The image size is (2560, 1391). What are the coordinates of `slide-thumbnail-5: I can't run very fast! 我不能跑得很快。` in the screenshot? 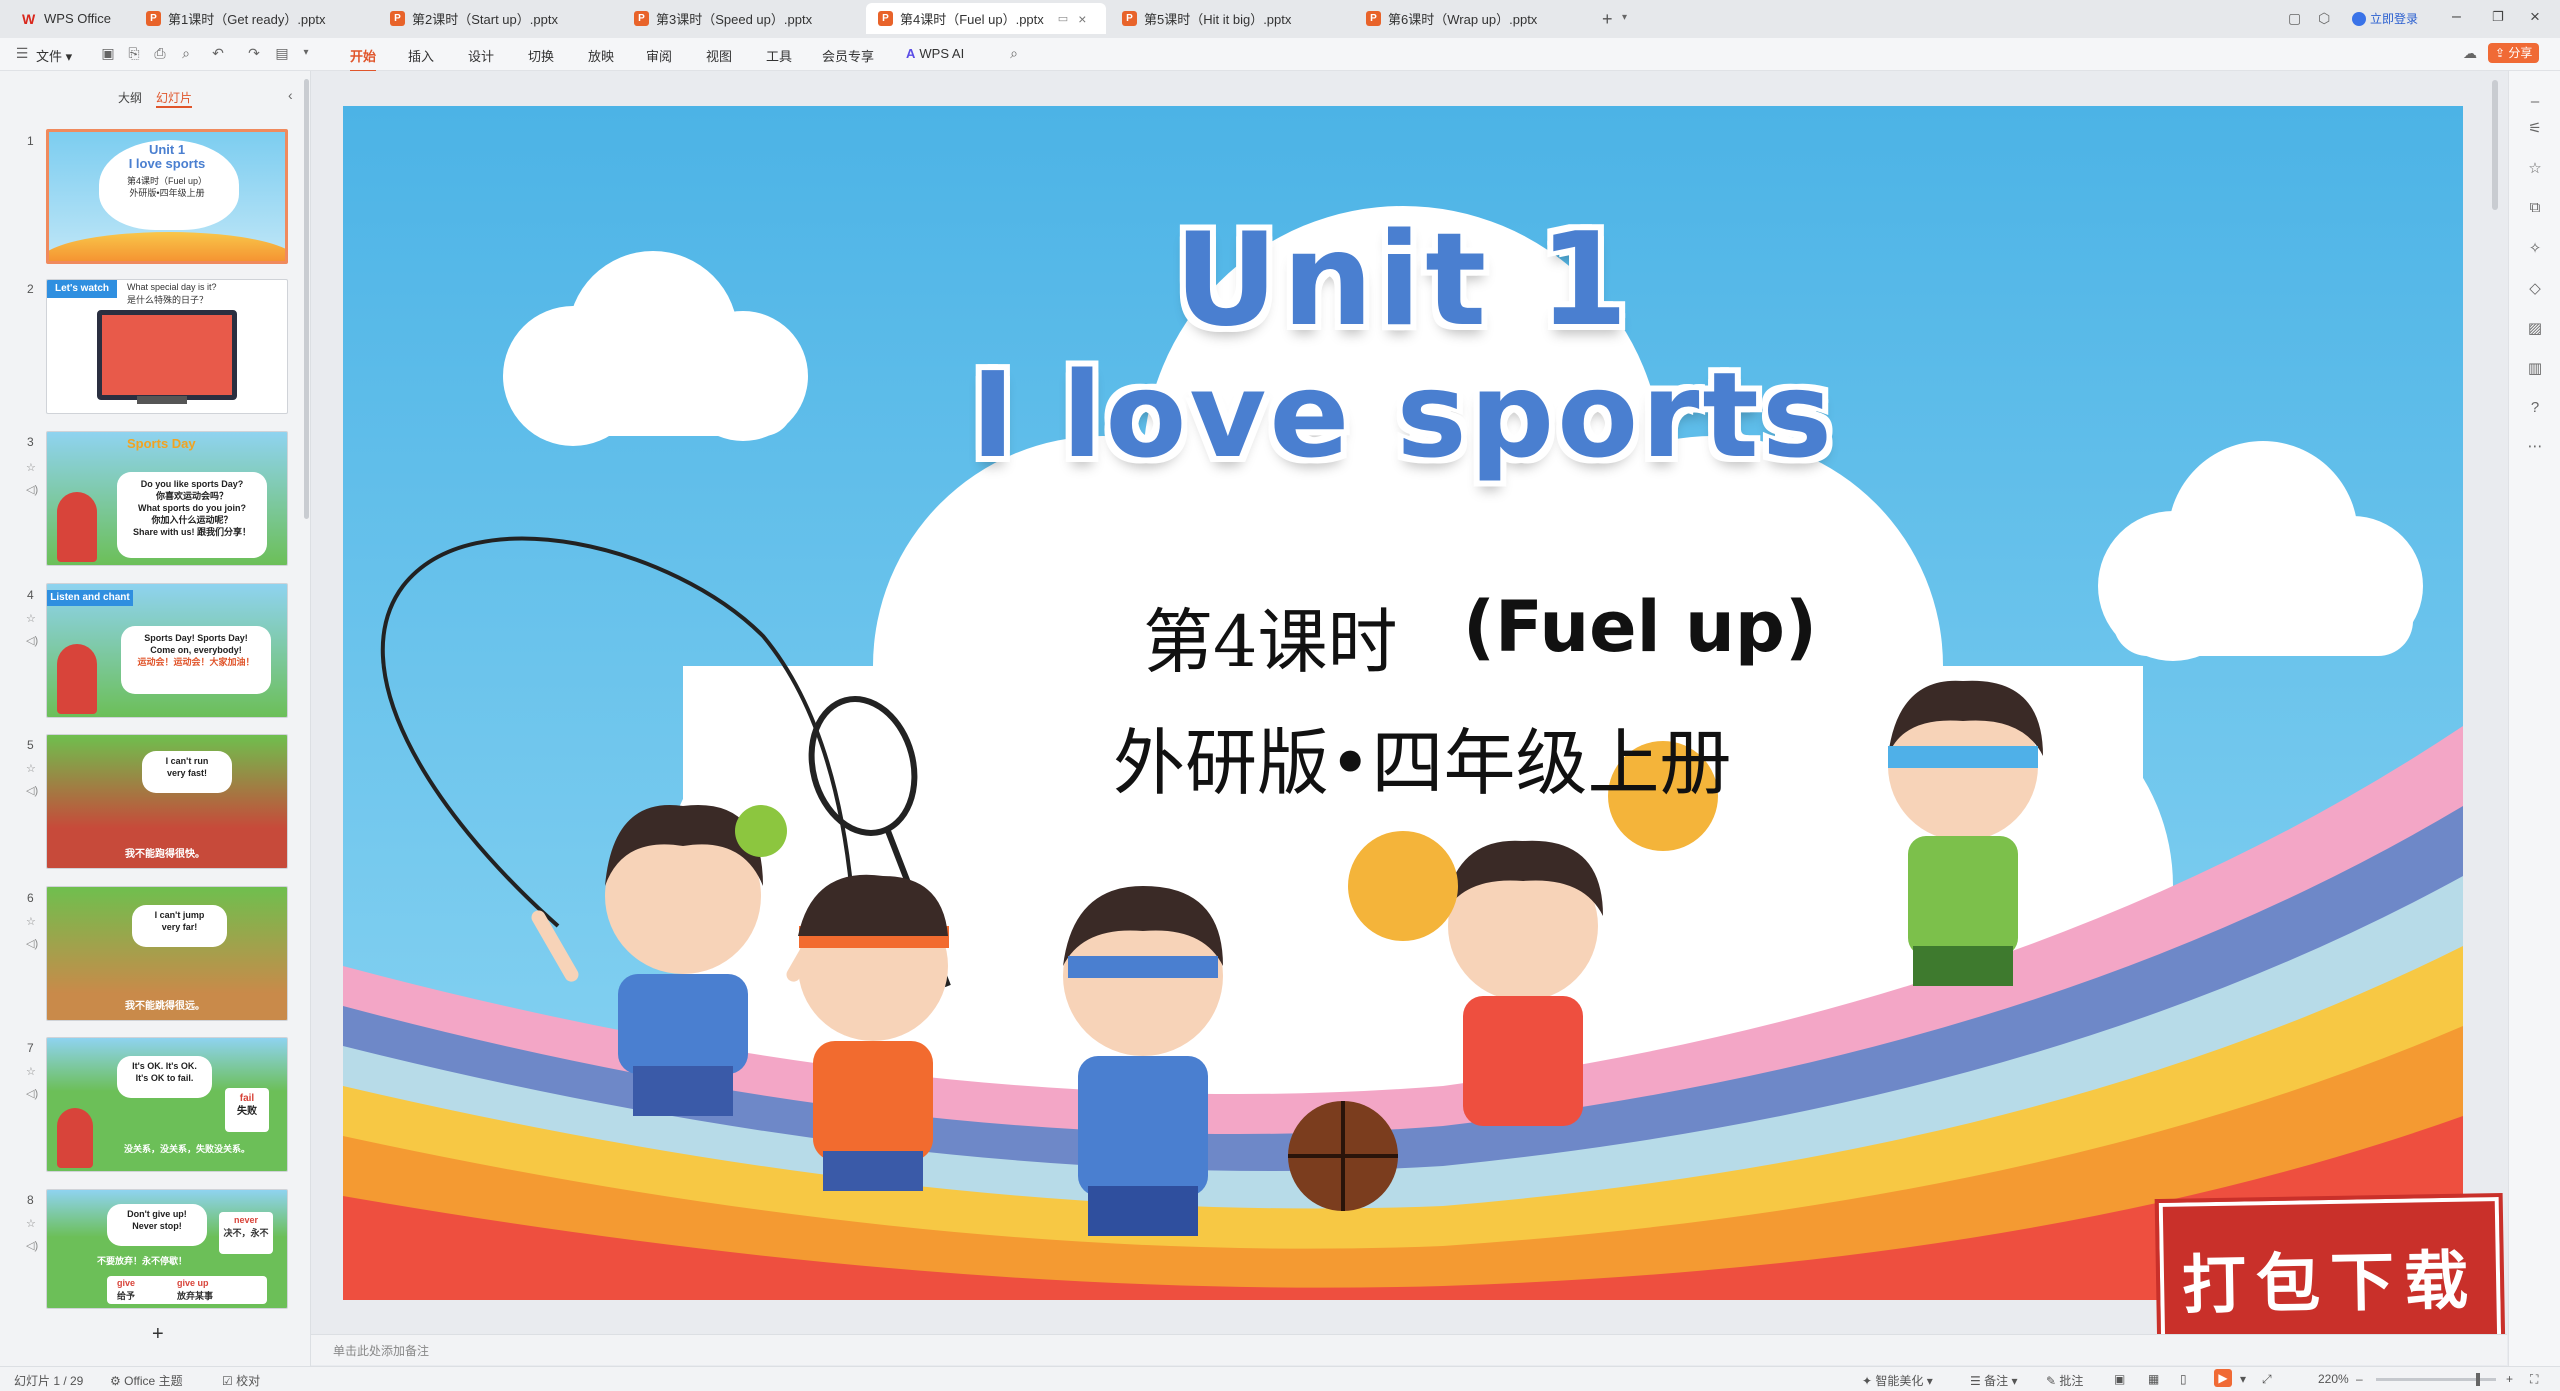 It's located at (167, 801).